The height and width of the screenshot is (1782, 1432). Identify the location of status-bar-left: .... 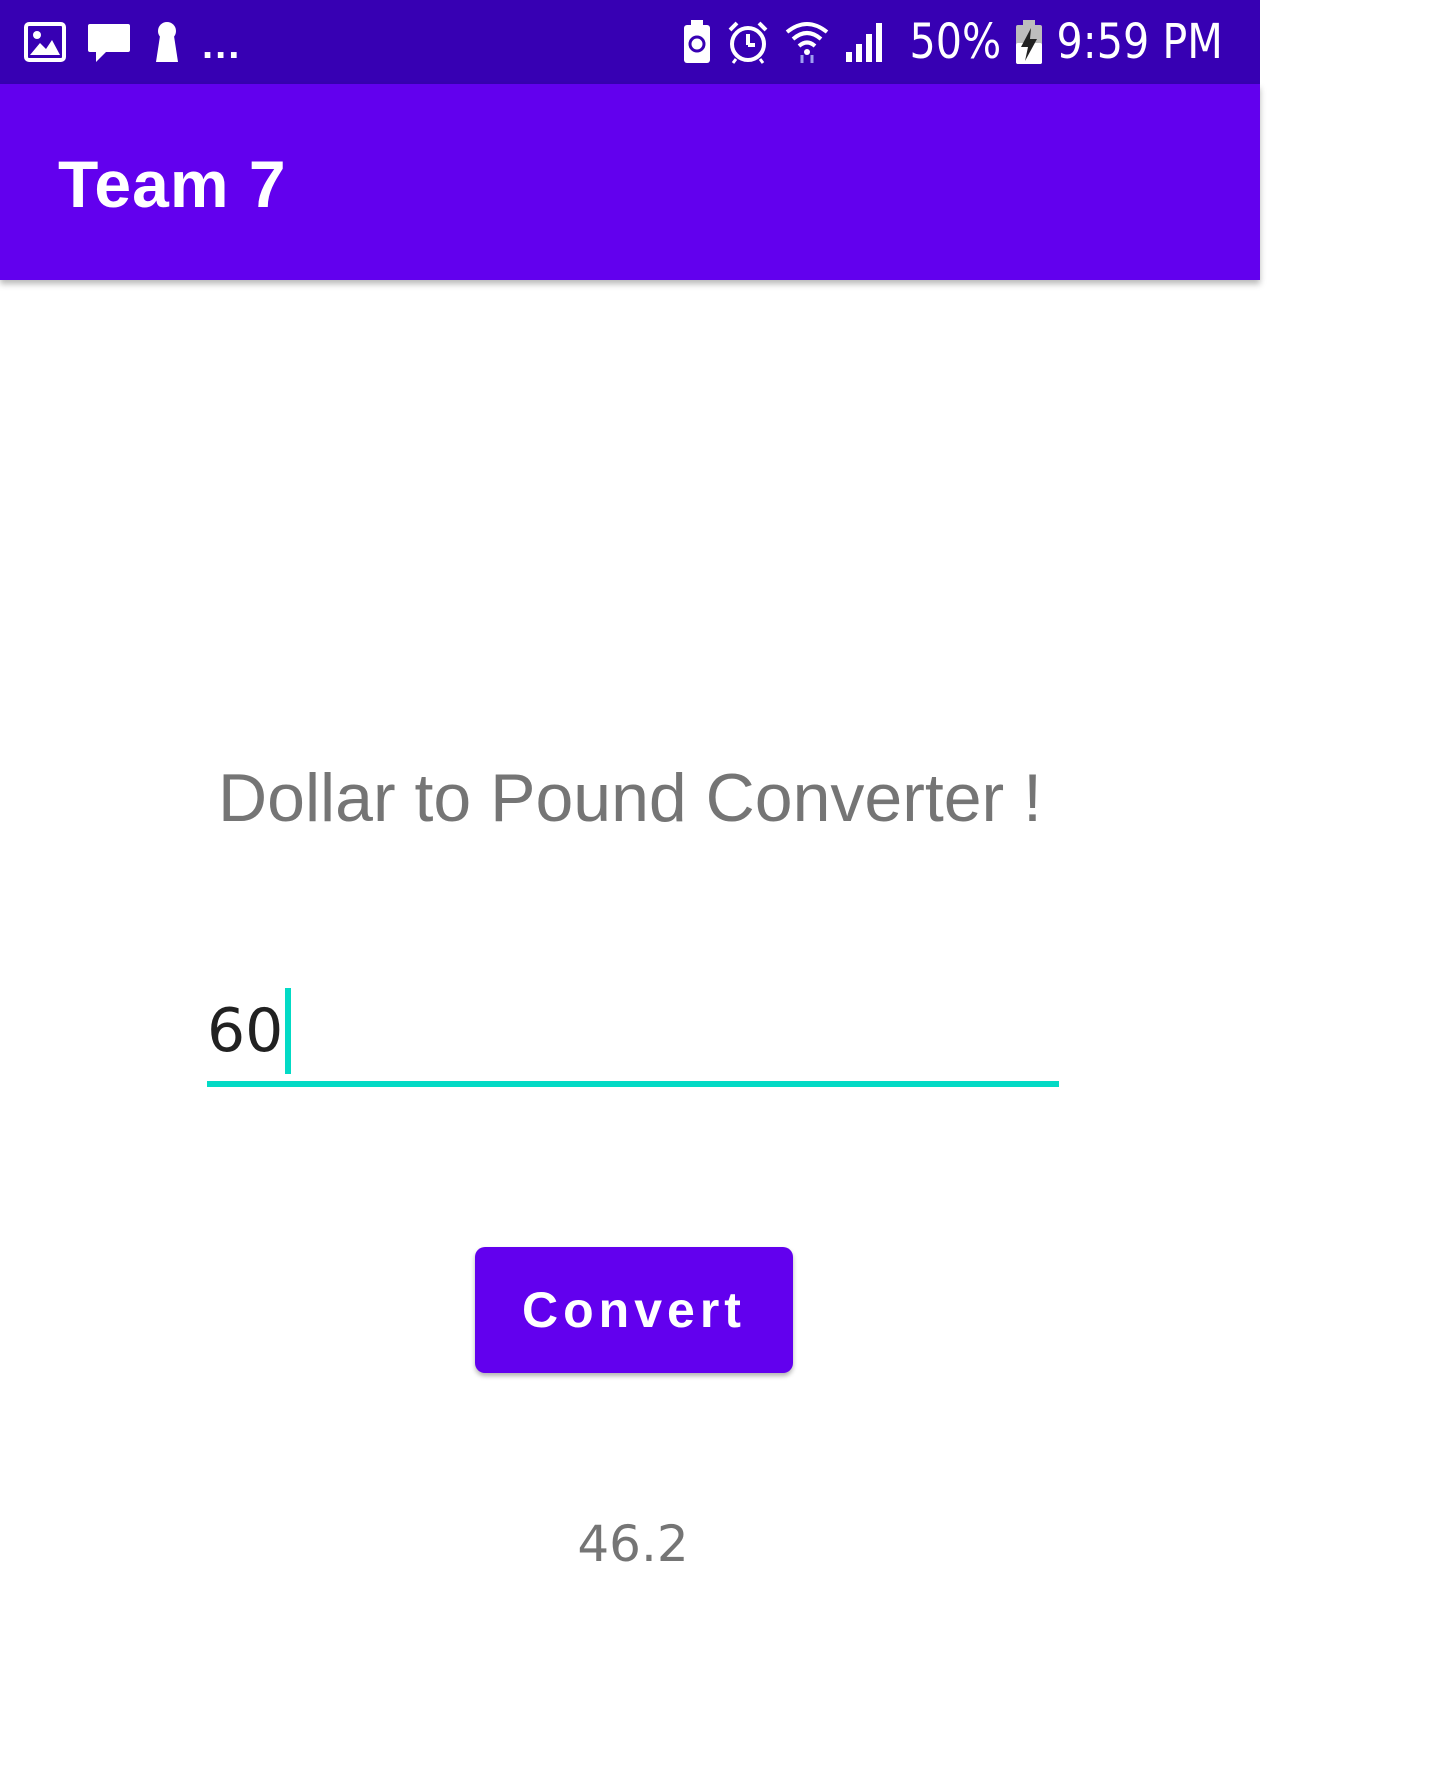
(132, 42).